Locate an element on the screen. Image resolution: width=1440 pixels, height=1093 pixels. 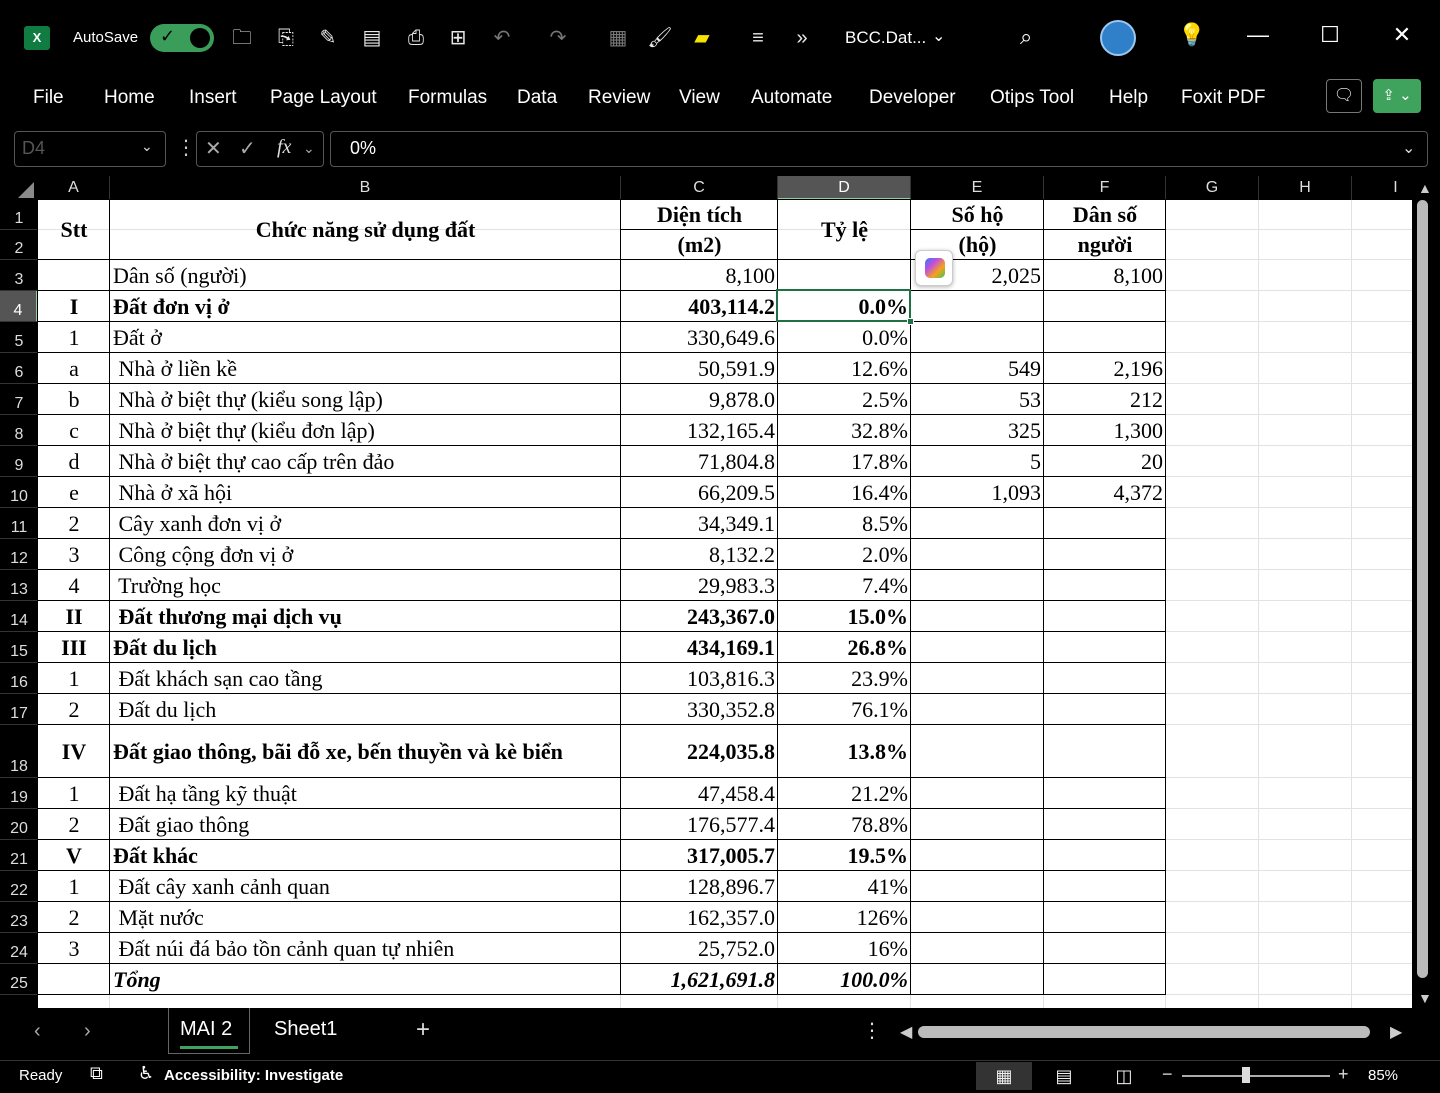
cell-area: 176,577.4 is located at coordinates (699, 824).